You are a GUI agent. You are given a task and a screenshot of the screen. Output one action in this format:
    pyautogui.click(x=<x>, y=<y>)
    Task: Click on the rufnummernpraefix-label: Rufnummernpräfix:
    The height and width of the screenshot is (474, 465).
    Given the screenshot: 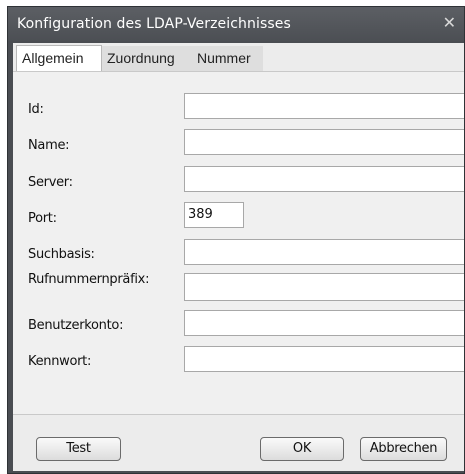 What is the action you would take?
    pyautogui.click(x=89, y=279)
    